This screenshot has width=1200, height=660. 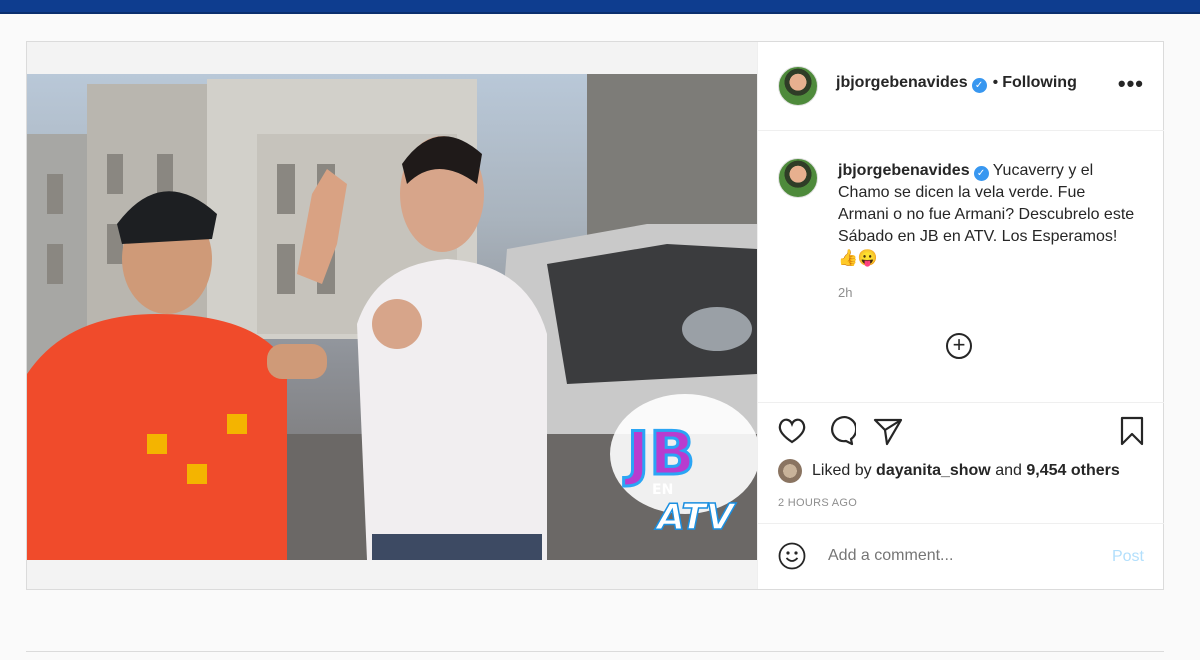 I want to click on more-options-icon: •••, so click(x=1131, y=84).